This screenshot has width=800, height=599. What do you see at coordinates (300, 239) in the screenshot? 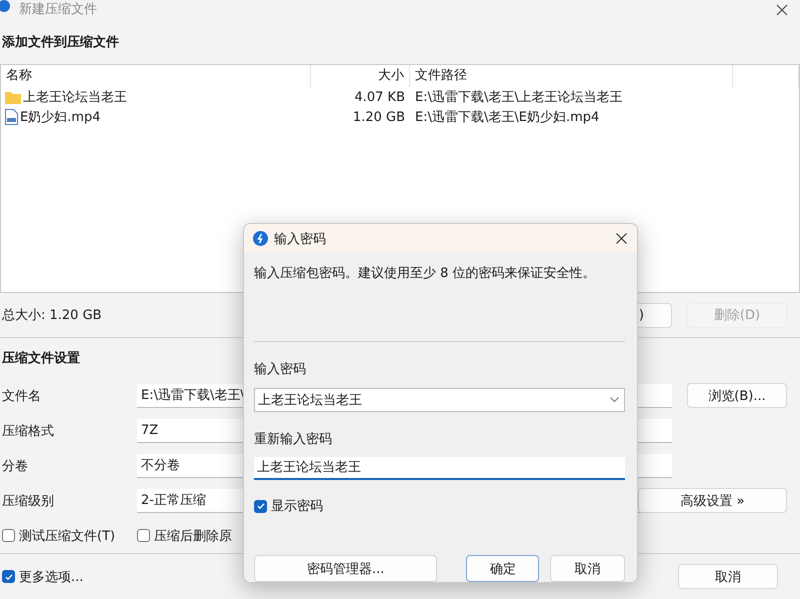
I see `dialog-title: 输入密码` at bounding box center [300, 239].